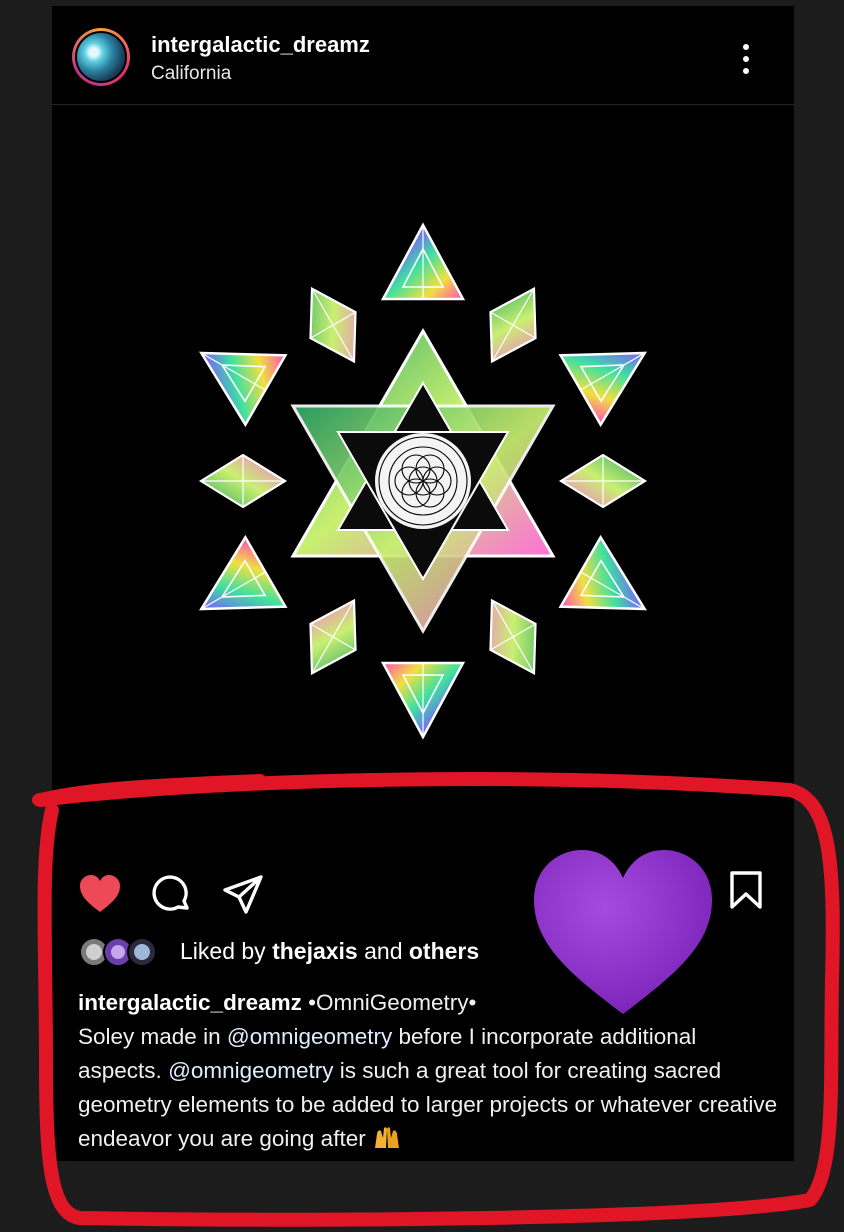  Describe the element at coordinates (309, 1036) in the screenshot. I see `caption-mention-1: @omnigeometry` at that location.